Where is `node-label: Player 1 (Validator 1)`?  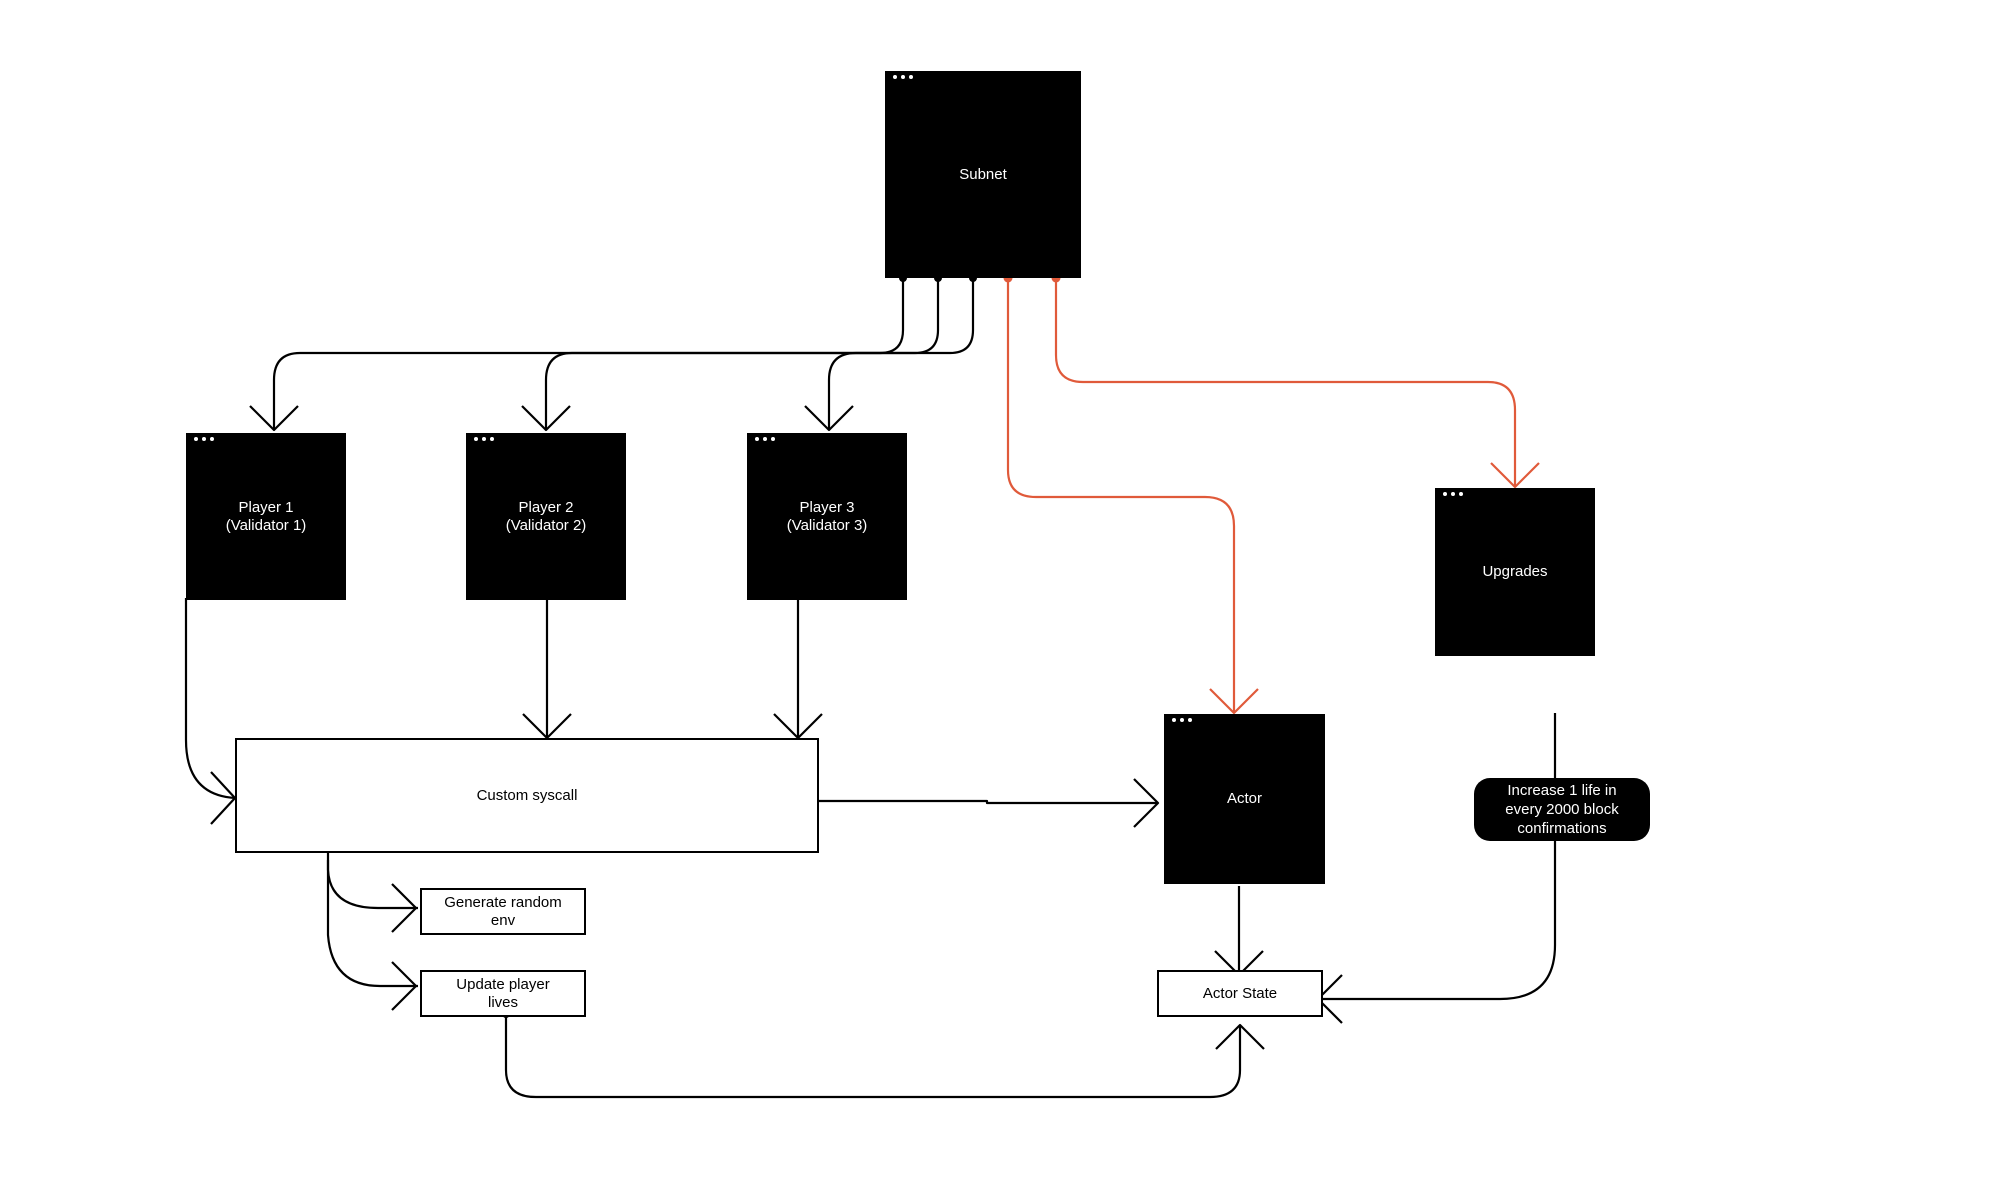 node-label: Player 1 (Validator 1) is located at coordinates (266, 516).